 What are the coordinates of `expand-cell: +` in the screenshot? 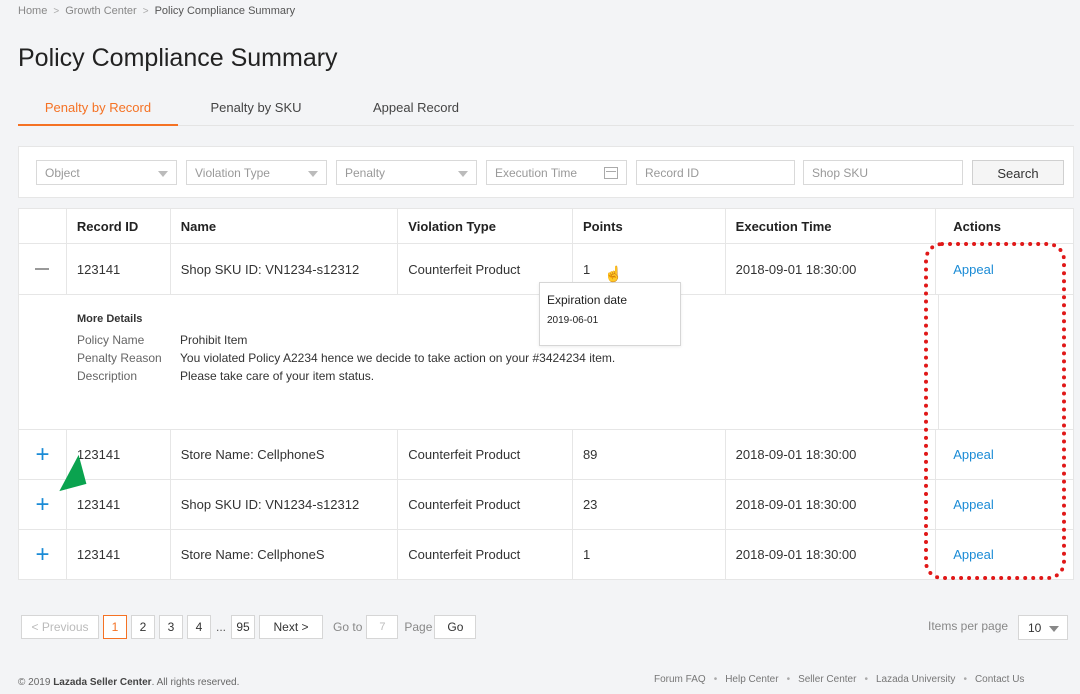 It's located at (43, 554).